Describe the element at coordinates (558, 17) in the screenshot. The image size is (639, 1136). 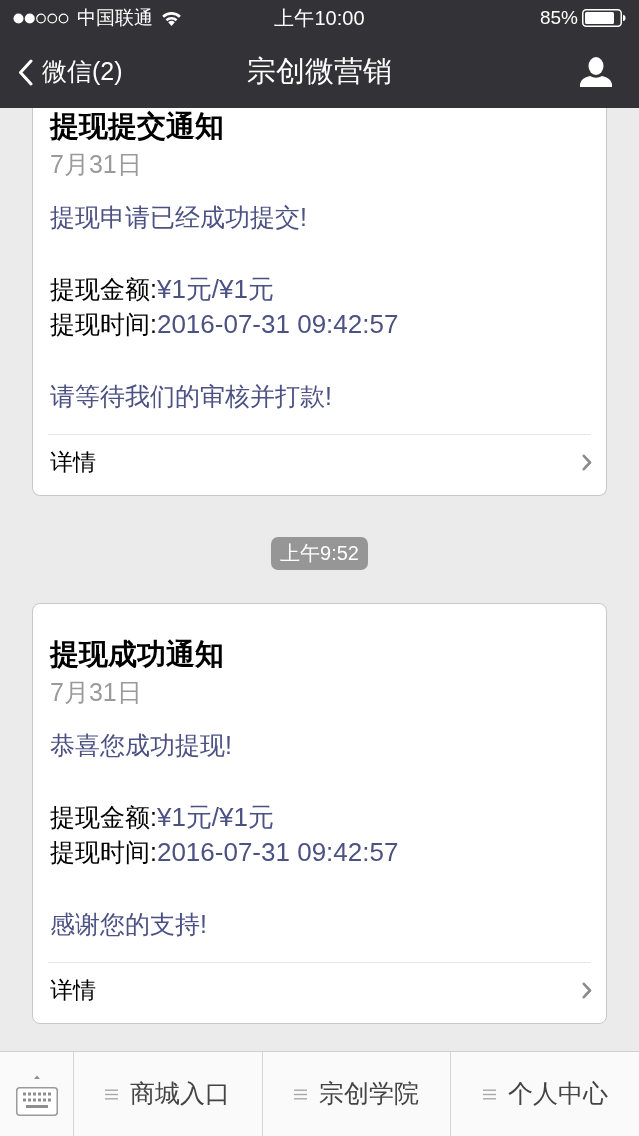
I see `battery-percent: 85%` at that location.